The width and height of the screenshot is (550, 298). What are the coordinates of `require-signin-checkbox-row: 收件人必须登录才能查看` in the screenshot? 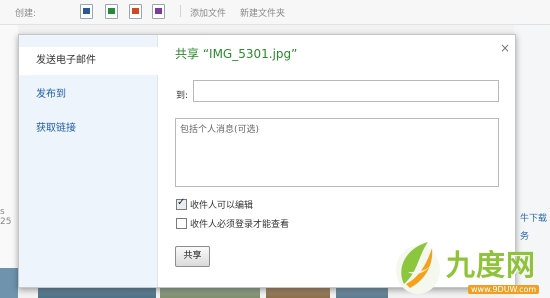 It's located at (301, 223).